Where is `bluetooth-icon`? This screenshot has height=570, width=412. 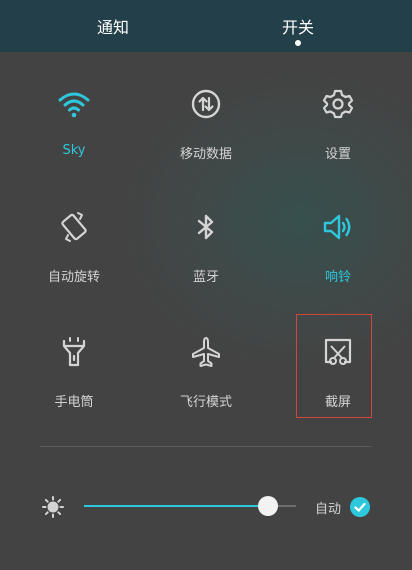
bluetooth-icon is located at coordinates (205, 227).